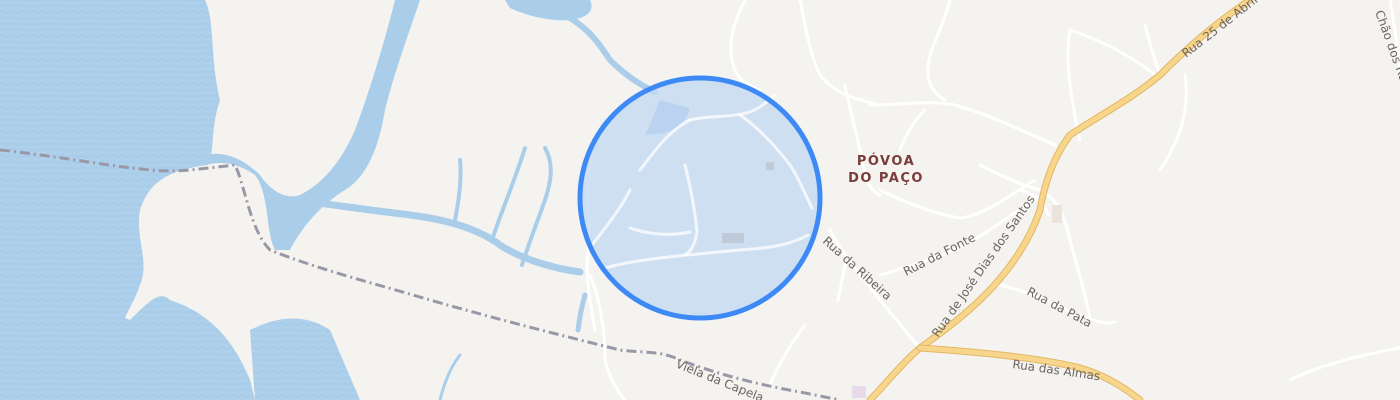 Image resolution: width=1400 pixels, height=400 pixels. What do you see at coordinates (886, 161) in the screenshot?
I see `place-label-line1: PÓVOA` at bounding box center [886, 161].